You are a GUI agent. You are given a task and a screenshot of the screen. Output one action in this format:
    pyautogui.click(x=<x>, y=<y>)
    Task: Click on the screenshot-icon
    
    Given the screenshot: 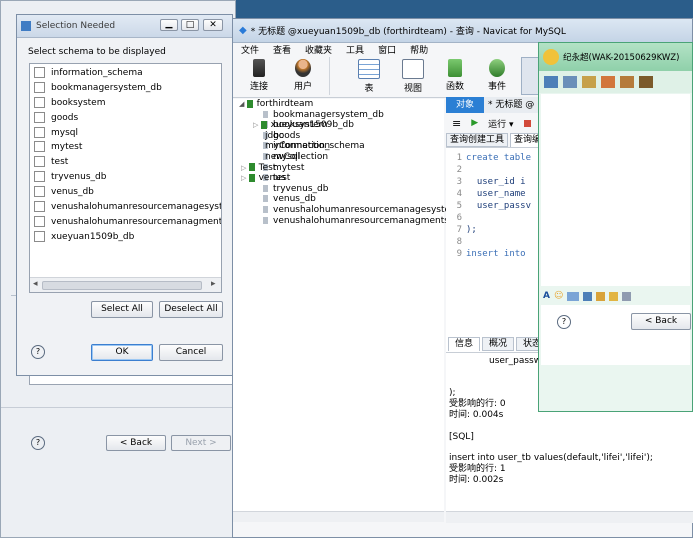 What is the action you would take?
    pyautogui.click(x=588, y=296)
    